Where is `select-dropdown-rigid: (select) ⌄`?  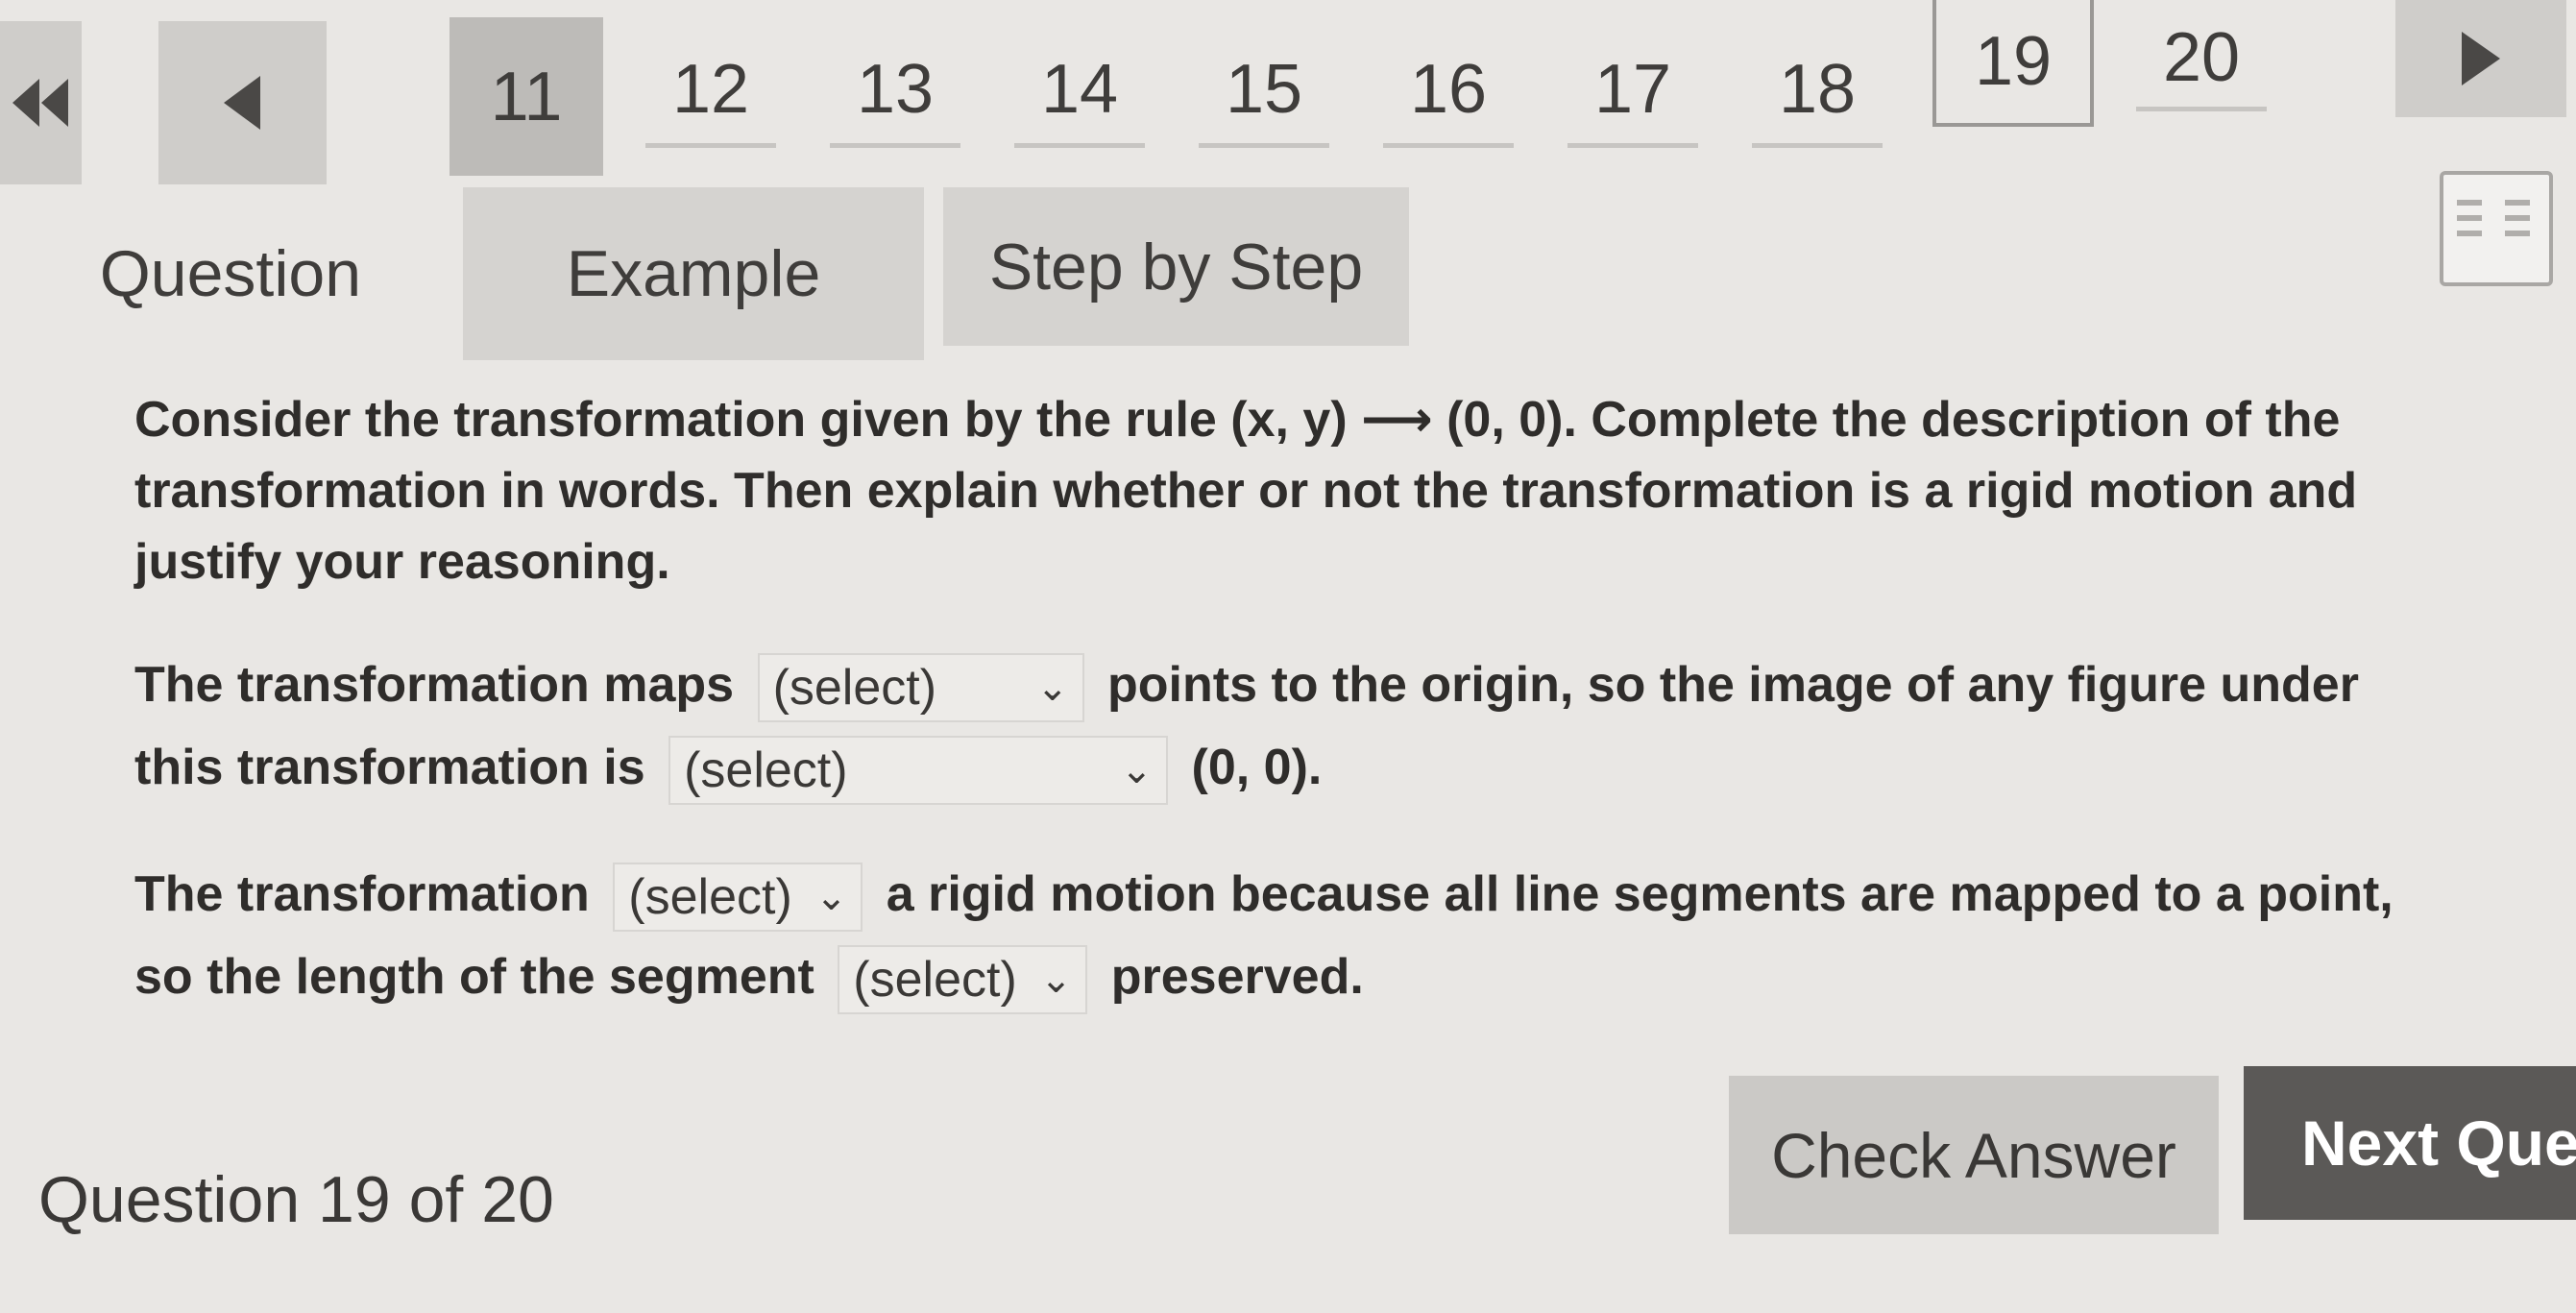
select-dropdown-rigid: (select) ⌄ is located at coordinates (738, 898).